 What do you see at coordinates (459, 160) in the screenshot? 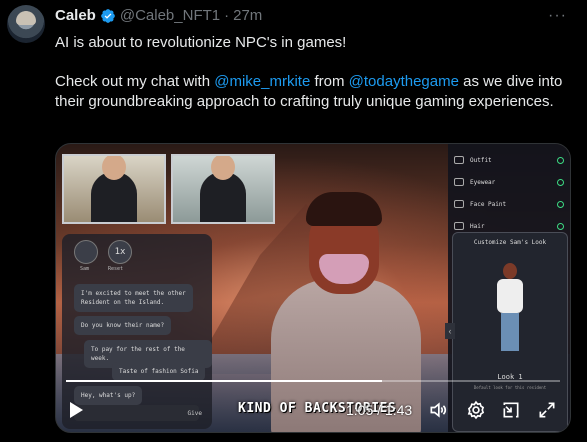
I see `outfit-icon` at bounding box center [459, 160].